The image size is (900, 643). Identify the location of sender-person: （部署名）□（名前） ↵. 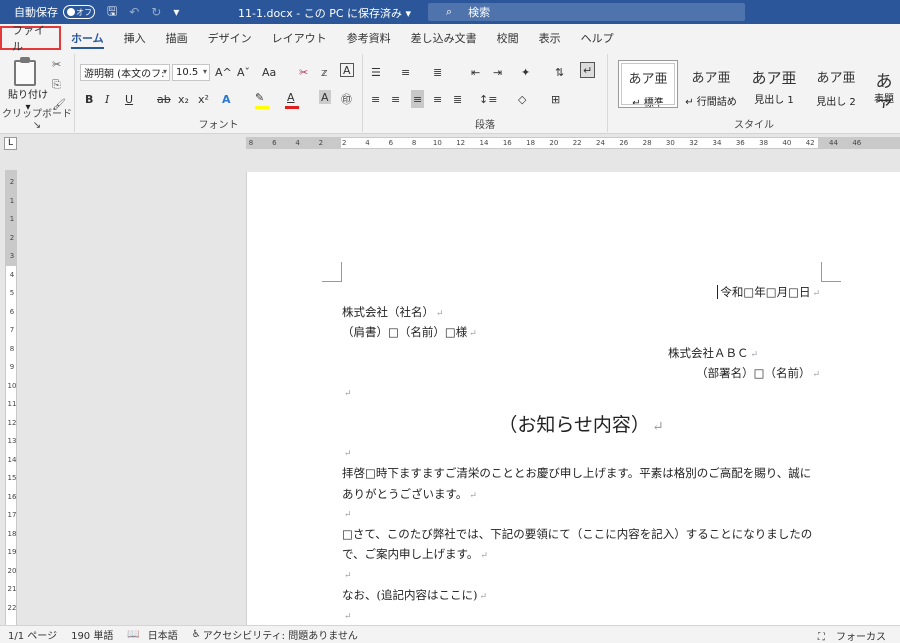
(758, 373).